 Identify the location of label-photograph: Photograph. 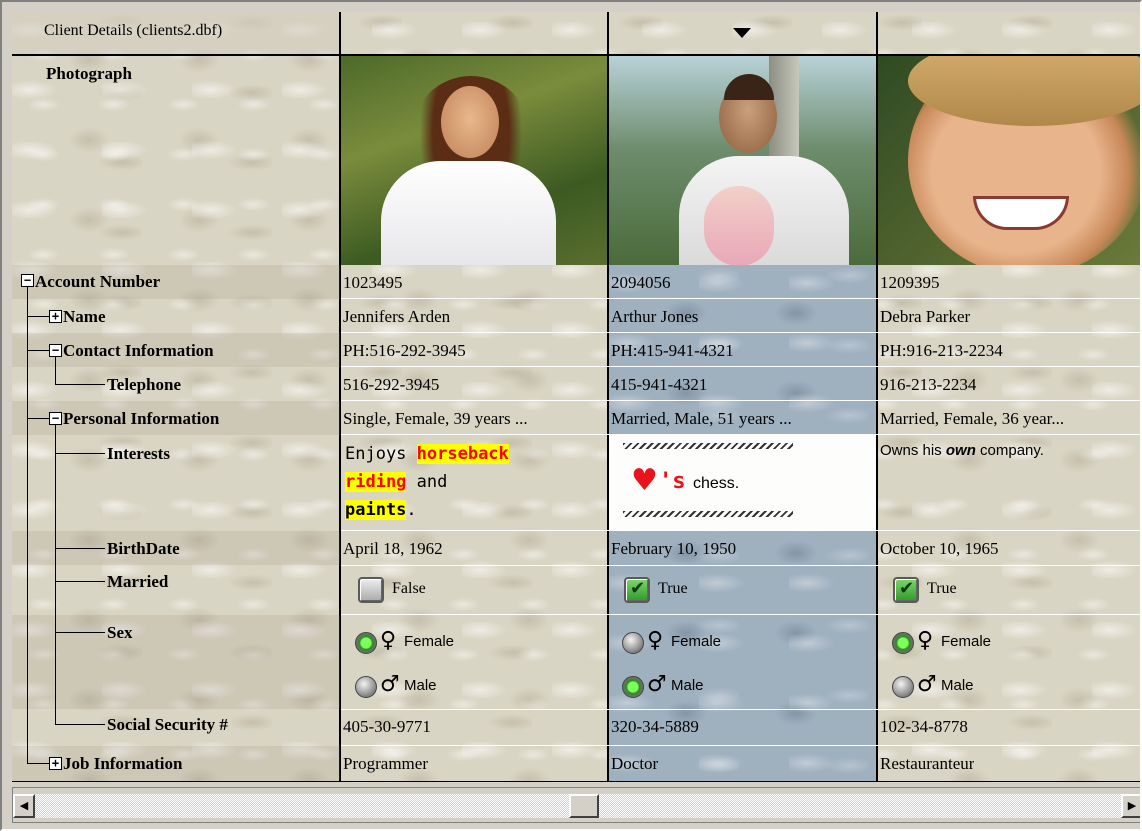
(89, 73).